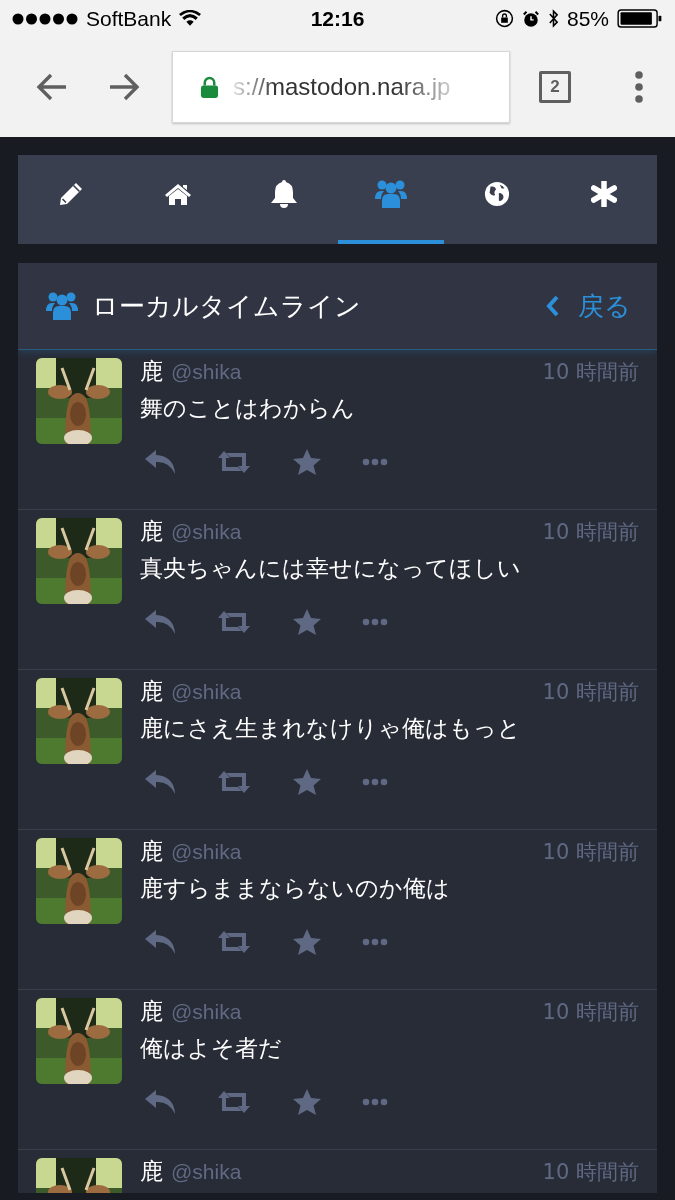 The height and width of the screenshot is (1200, 675). Describe the element at coordinates (553, 306) in the screenshot. I see `chevron-left-icon` at that location.